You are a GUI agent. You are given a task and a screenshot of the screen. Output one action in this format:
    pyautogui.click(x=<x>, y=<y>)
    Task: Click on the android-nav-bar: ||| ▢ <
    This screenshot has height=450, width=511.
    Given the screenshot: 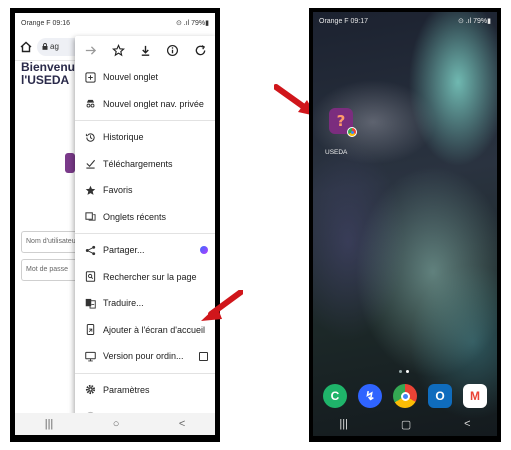 What is the action you would take?
    pyautogui.click(x=405, y=424)
    